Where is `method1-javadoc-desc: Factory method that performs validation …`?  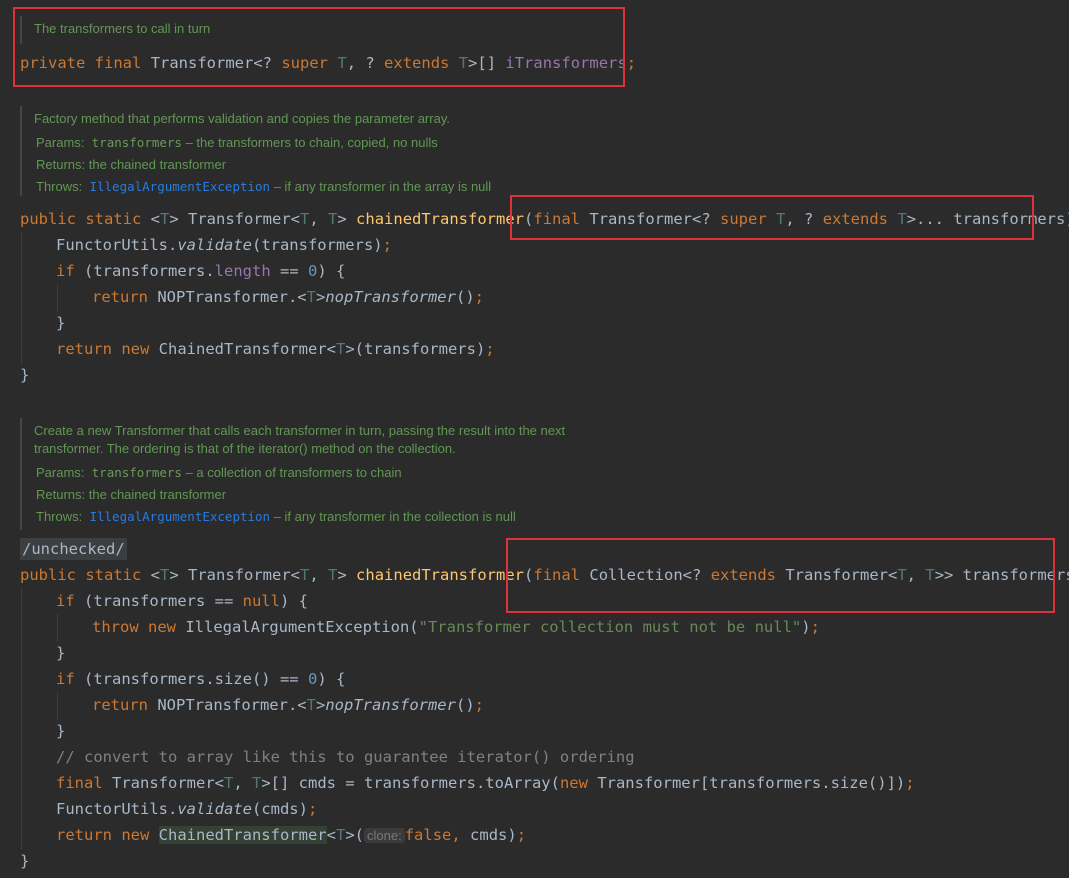 method1-javadoc-desc: Factory method that performs validation … is located at coordinates (242, 118).